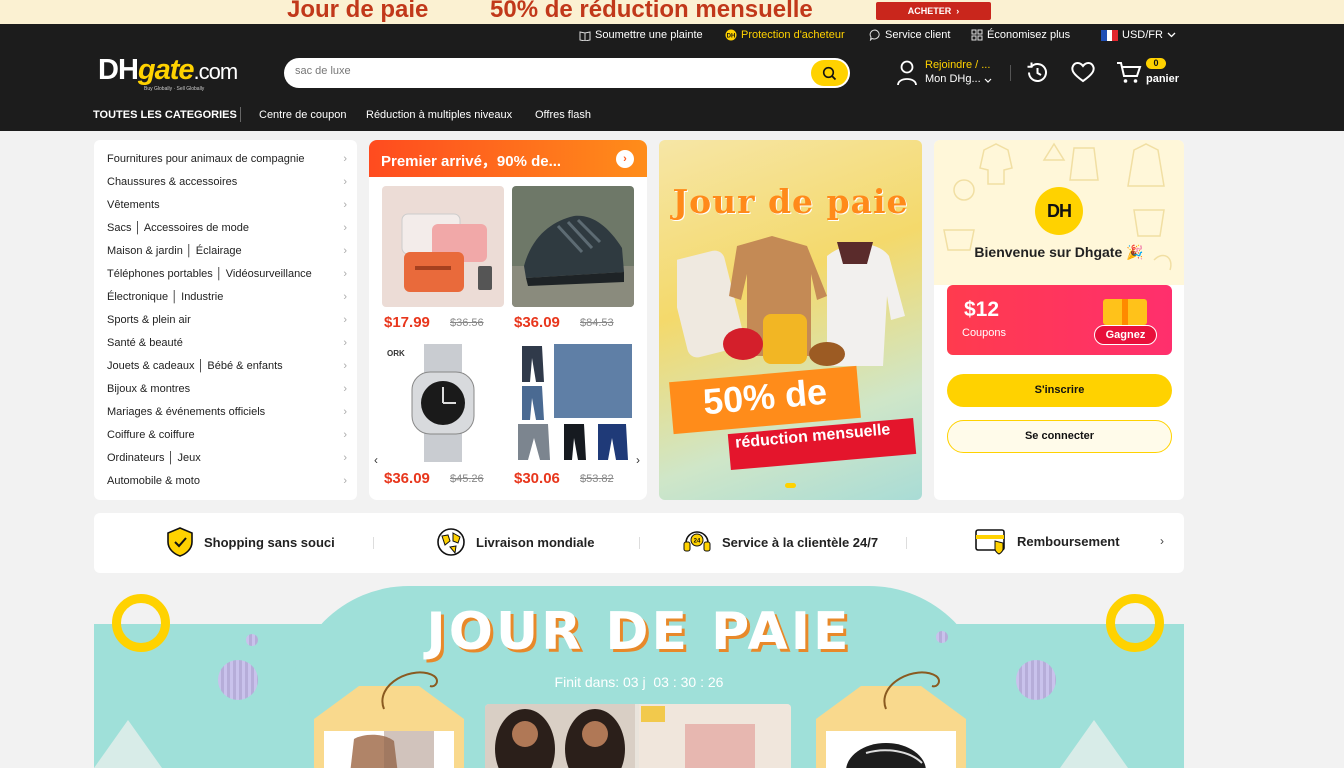 Image resolution: width=1344 pixels, height=768 pixels. Describe the element at coordinates (269, 542) in the screenshot. I see `benefit-label: Shopping sans souci` at that location.